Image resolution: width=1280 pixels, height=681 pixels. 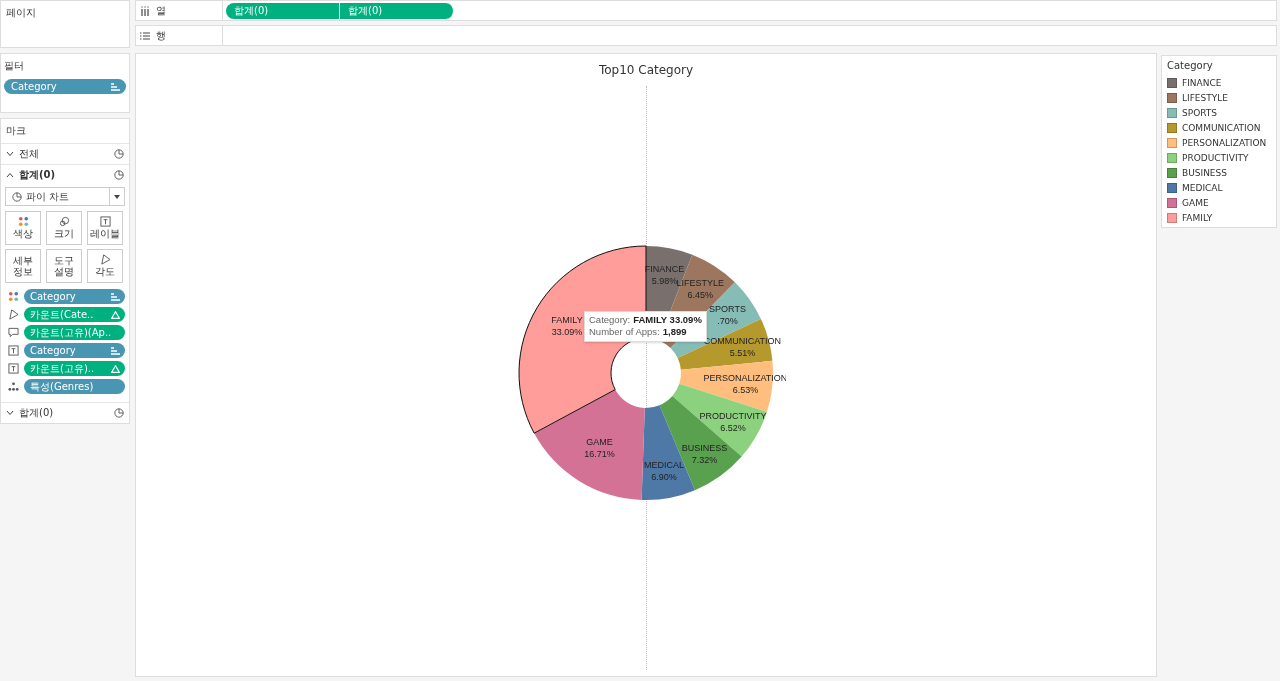 What do you see at coordinates (1190, 66) in the screenshot?
I see `legend-title: Category` at bounding box center [1190, 66].